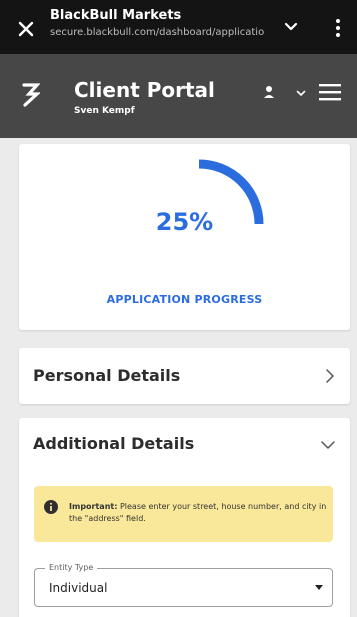  Describe the element at coordinates (319, 587) in the screenshot. I see `dropdown-caret-icon` at that location.